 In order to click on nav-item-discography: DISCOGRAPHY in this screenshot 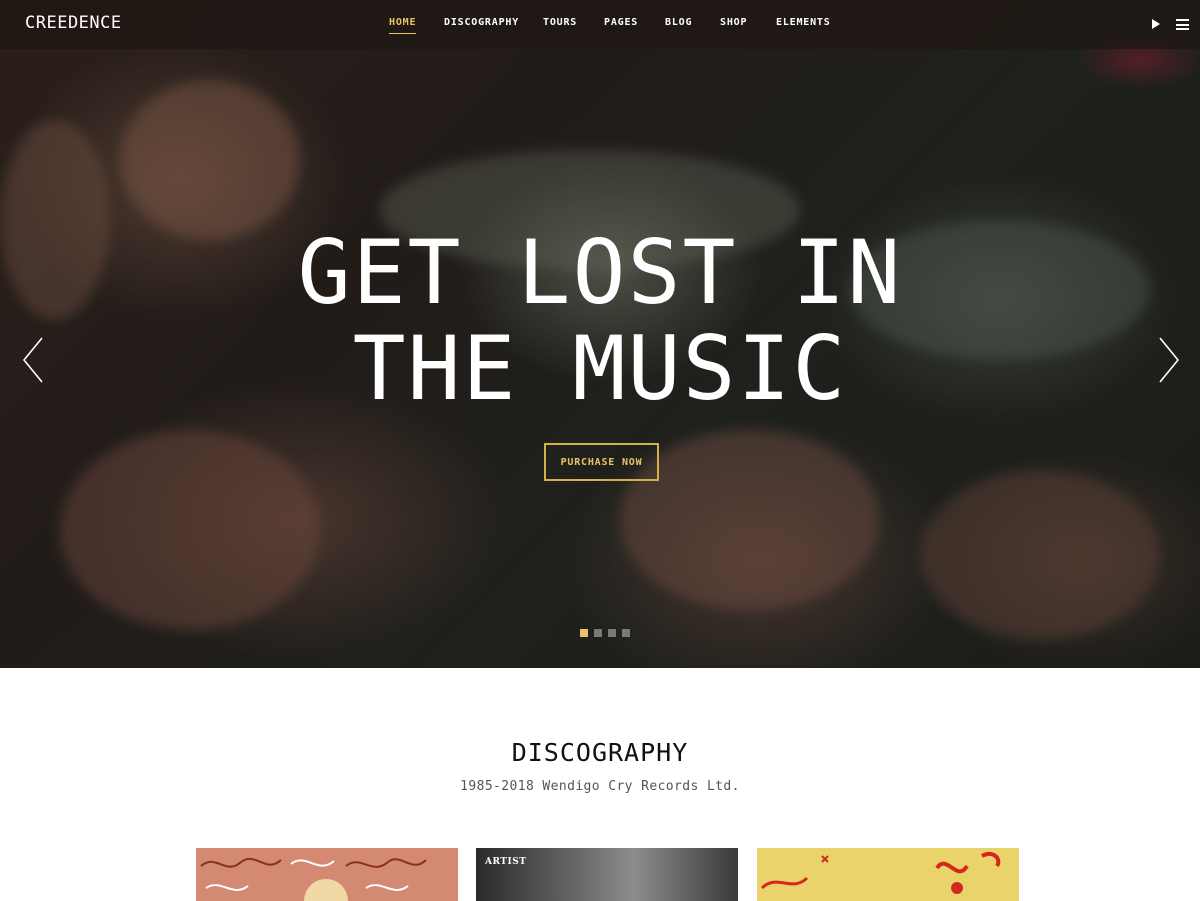, I will do `click(481, 22)`.